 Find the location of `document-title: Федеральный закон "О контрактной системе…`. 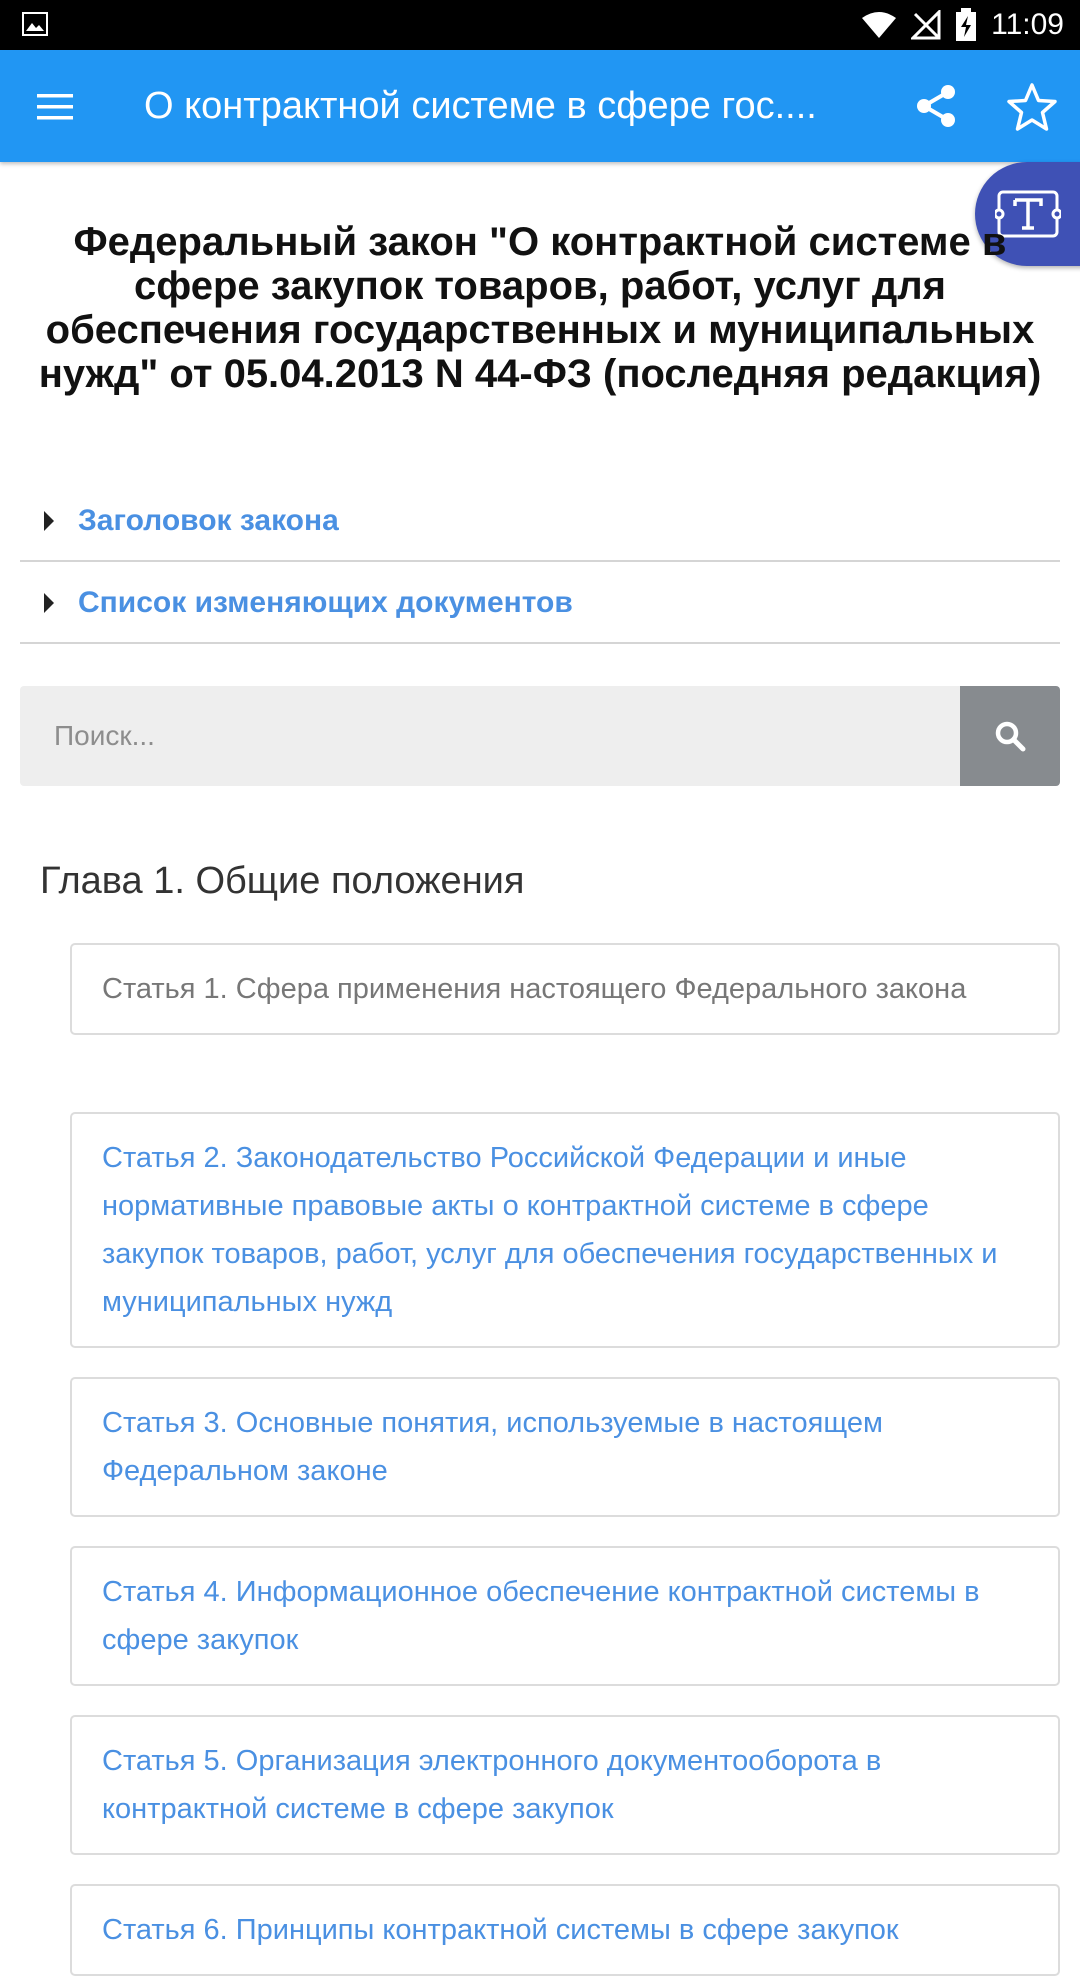

document-title: Федеральный закон "О контрактной системе… is located at coordinates (540, 308).